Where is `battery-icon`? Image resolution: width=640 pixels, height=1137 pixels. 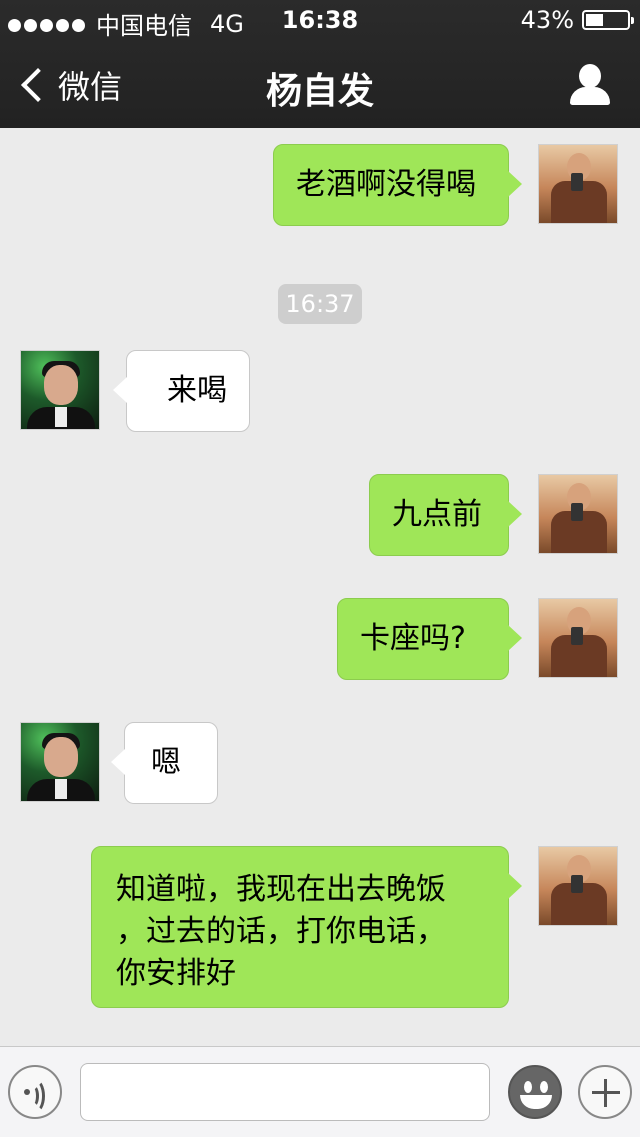 battery-icon is located at coordinates (608, 20).